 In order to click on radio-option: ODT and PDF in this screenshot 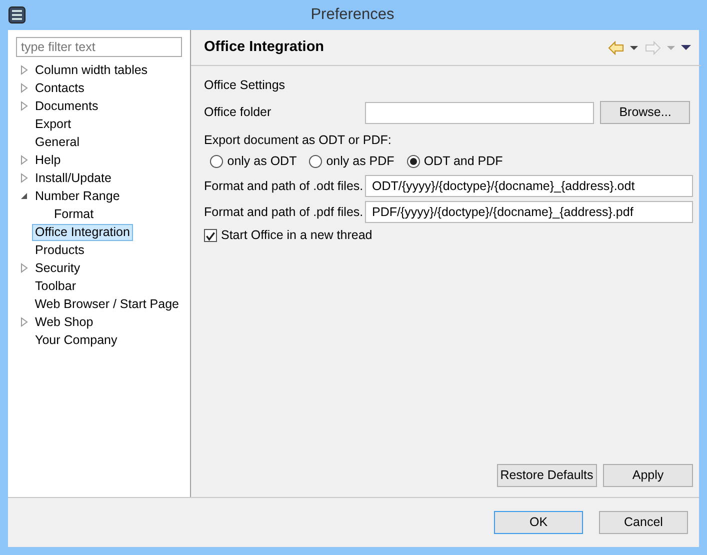, I will do `click(454, 161)`.